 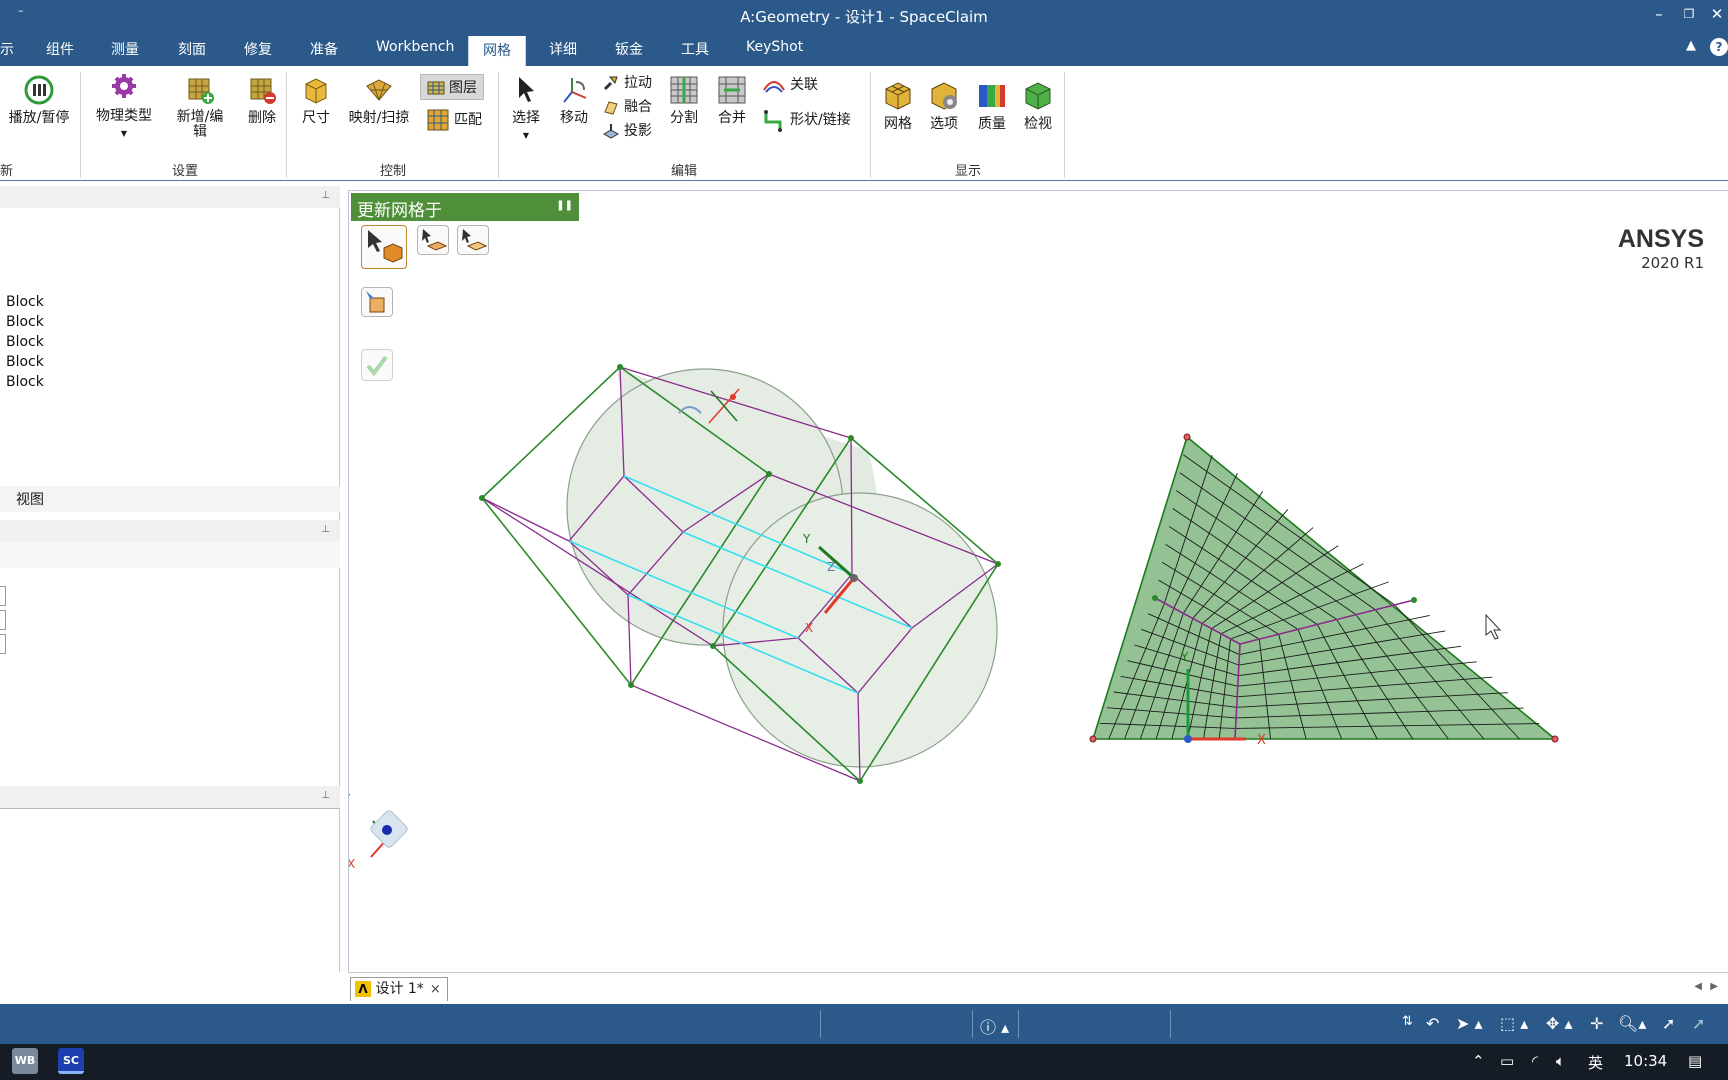 What do you see at coordinates (1432, 1023) in the screenshot?
I see `undo-view-icon: ↶` at bounding box center [1432, 1023].